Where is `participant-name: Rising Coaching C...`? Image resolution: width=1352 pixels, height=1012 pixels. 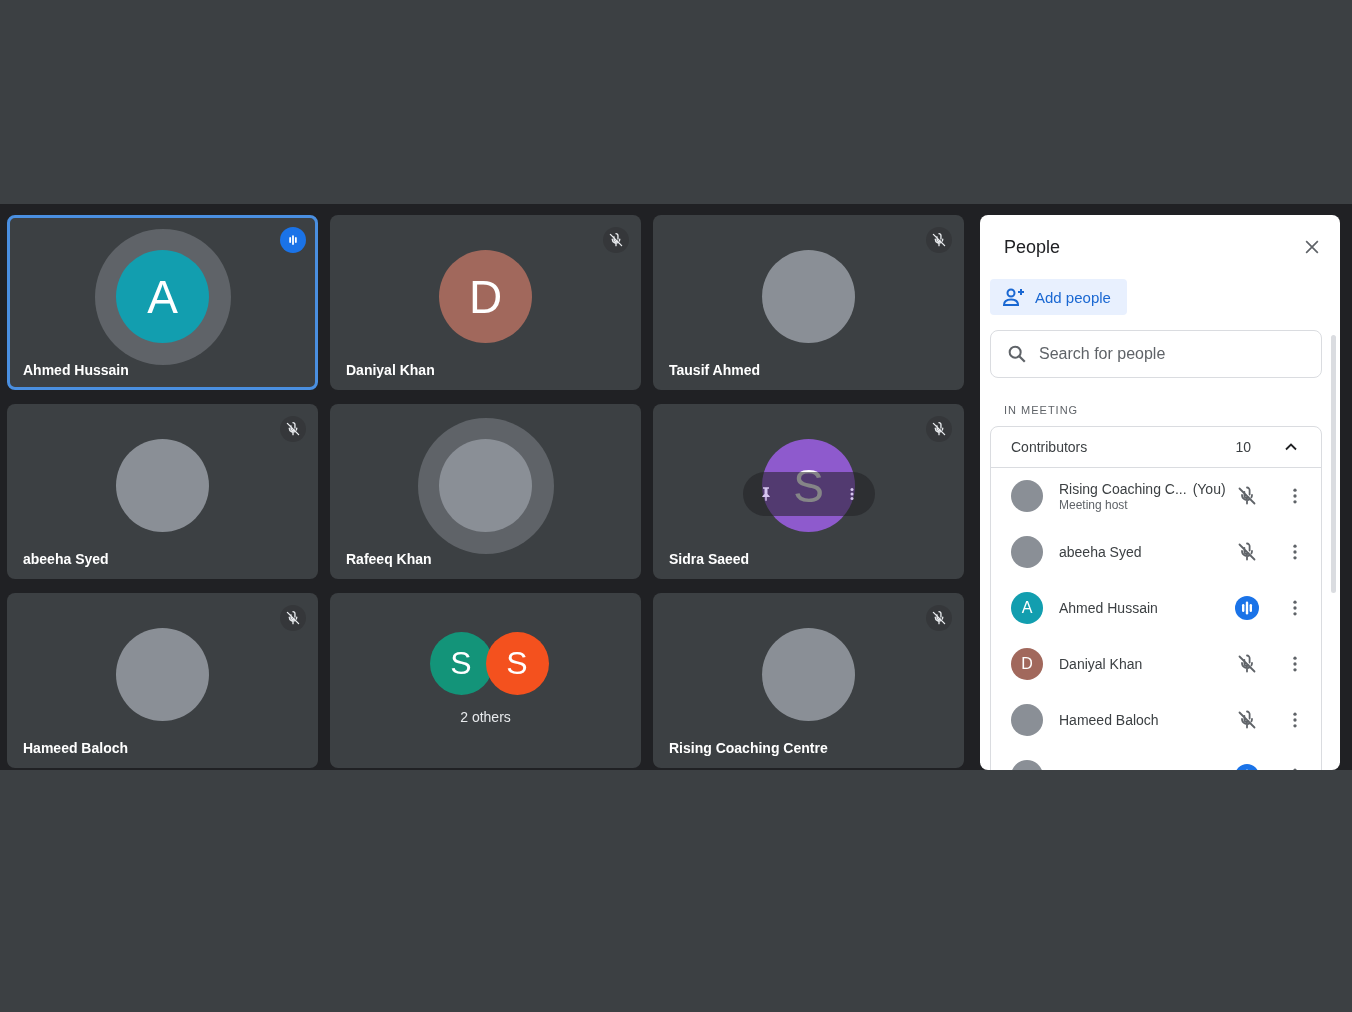 participant-name: Rising Coaching C... is located at coordinates (1123, 488).